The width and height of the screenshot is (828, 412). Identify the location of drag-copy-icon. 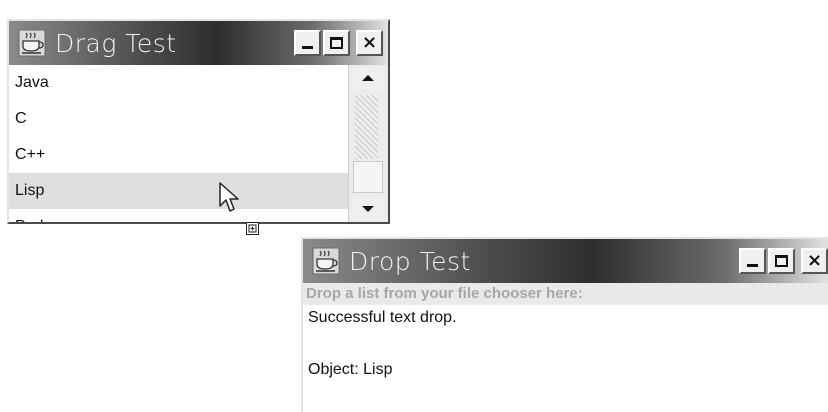
(252, 228).